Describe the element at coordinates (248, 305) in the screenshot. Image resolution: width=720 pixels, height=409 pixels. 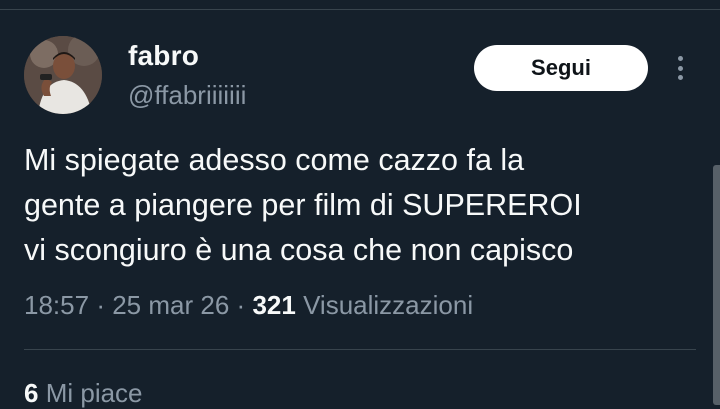
I see `tweet-meta: 18:57 · 25 mar 26 · 321 Visualizzazioni` at that location.